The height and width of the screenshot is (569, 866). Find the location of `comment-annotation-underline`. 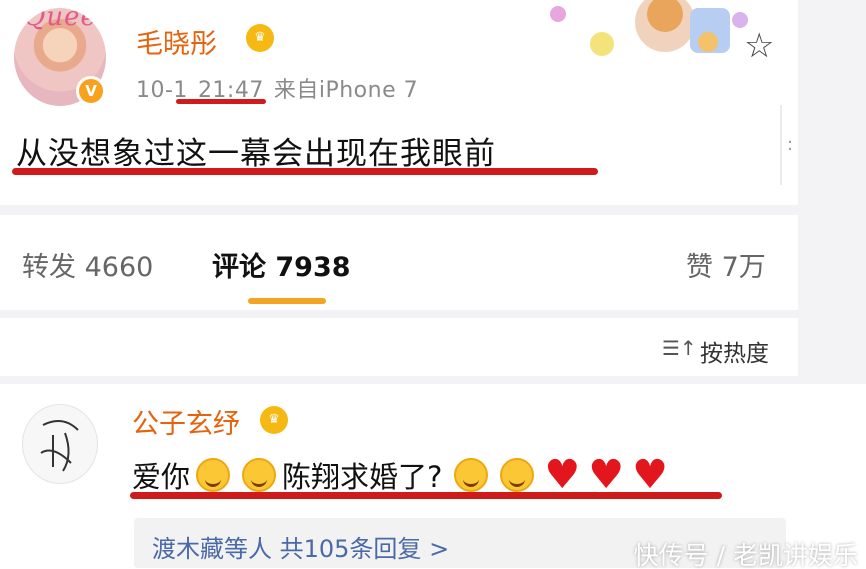

comment-annotation-underline is located at coordinates (426, 495).